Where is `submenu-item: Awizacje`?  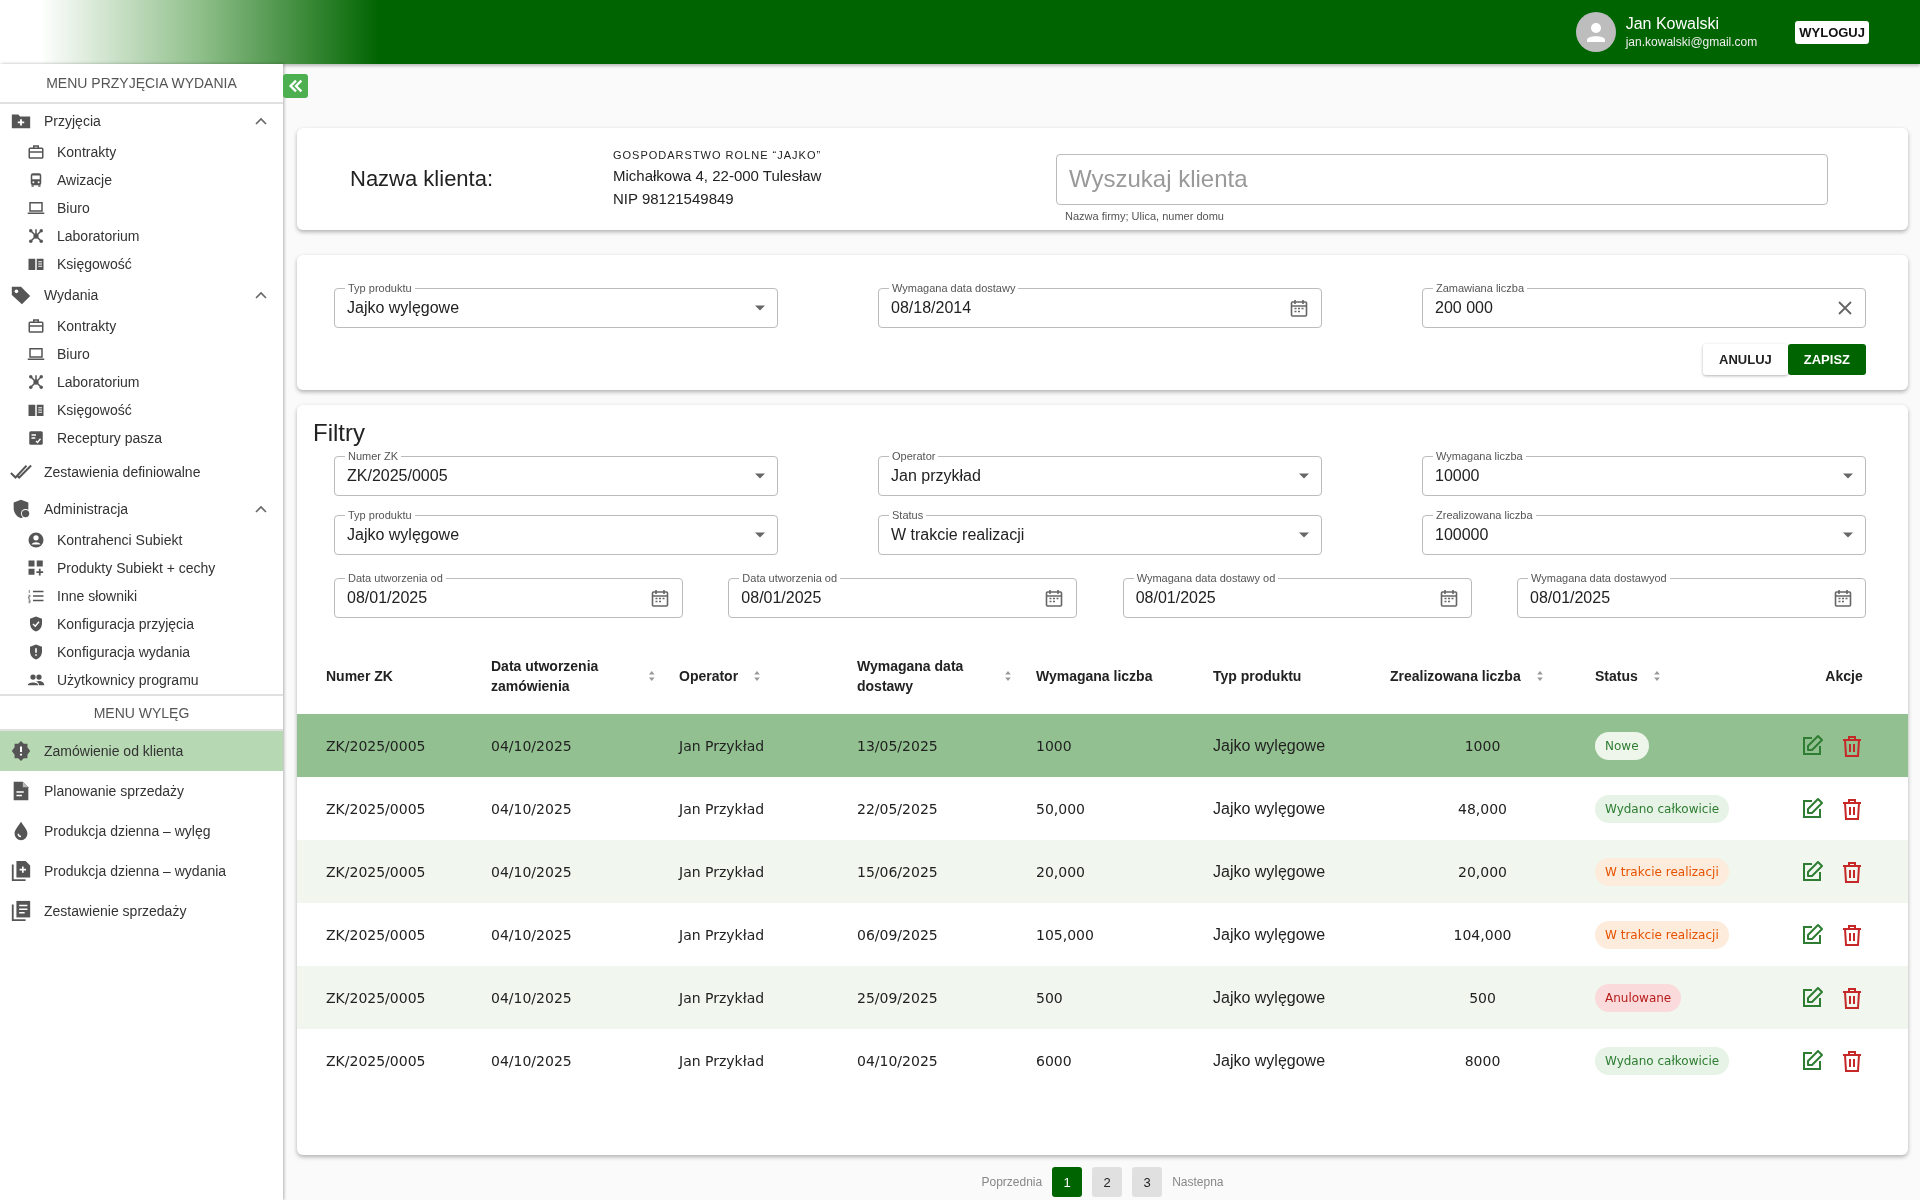 submenu-item: Awizacje is located at coordinates (141, 180).